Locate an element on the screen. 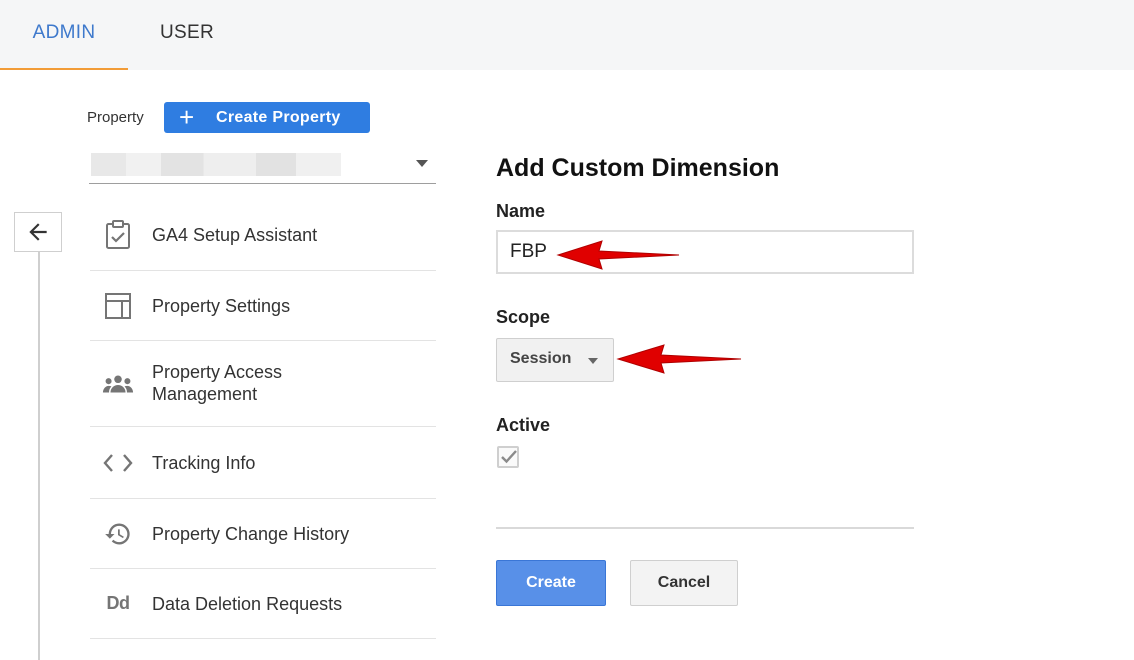 The image size is (1134, 660). form-divider is located at coordinates (705, 528).